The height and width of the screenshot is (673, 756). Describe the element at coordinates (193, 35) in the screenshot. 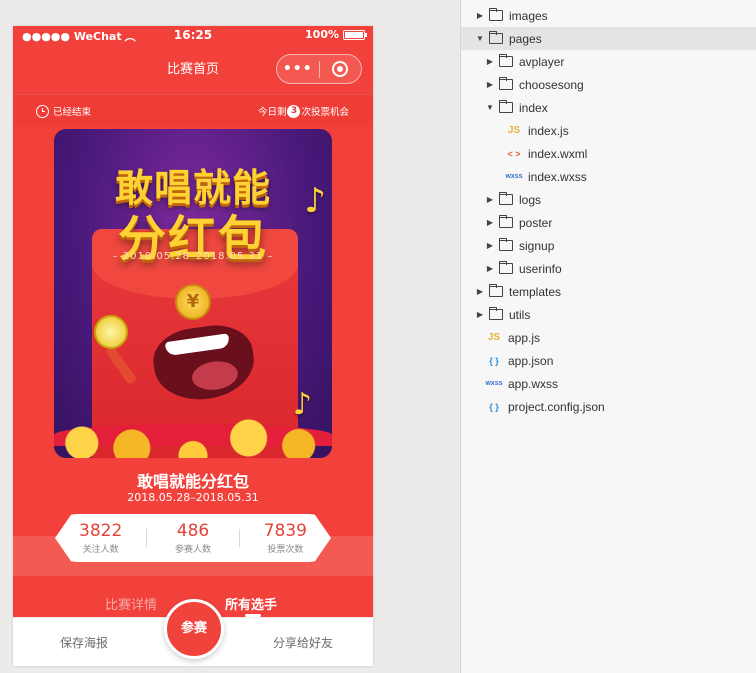

I see `status-bar: ●●●●● WeChat ︵ 16:25 100%` at that location.